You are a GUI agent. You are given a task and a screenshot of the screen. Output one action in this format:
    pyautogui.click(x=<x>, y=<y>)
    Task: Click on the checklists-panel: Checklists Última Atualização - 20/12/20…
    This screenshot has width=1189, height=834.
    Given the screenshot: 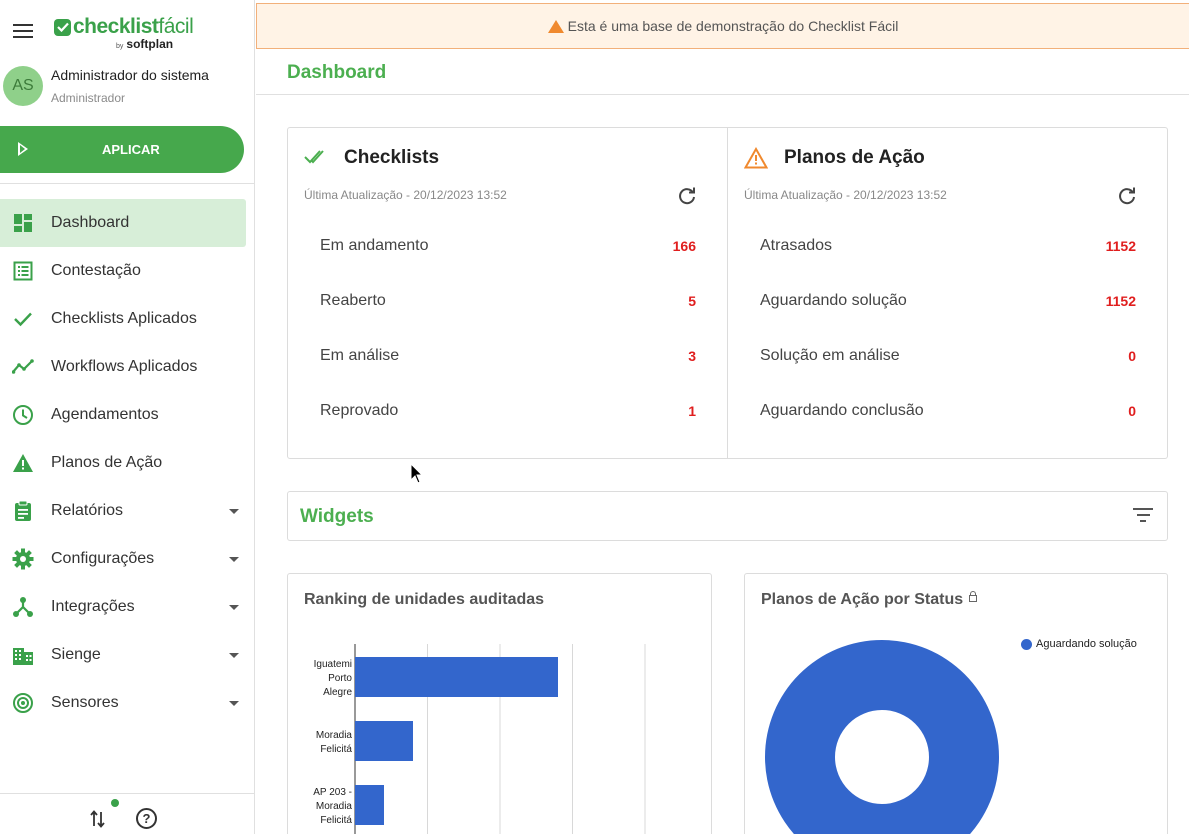 What is the action you would take?
    pyautogui.click(x=508, y=293)
    